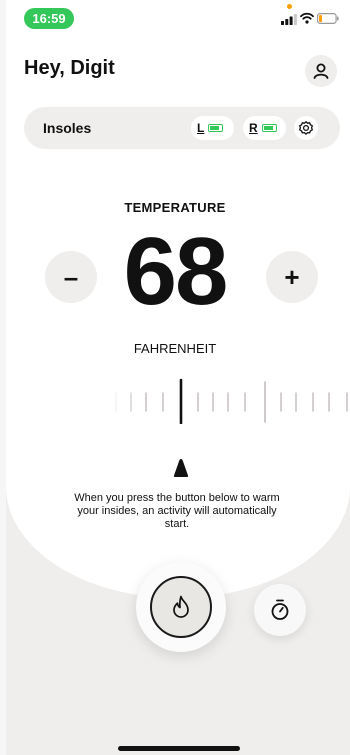 This screenshot has width=350, height=755. I want to click on profile-button, so click(321, 71).